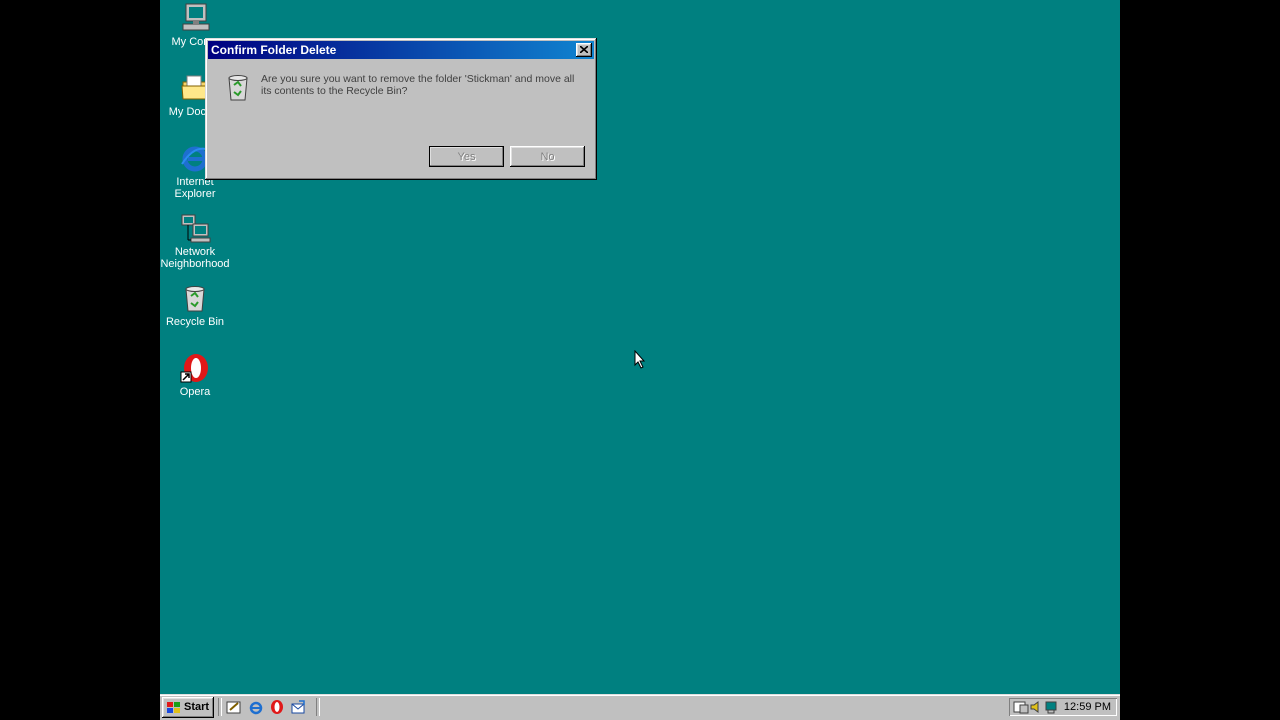 The width and height of the screenshot is (1280, 720). I want to click on dialog-title: Confirm Folder Delete, so click(274, 50).